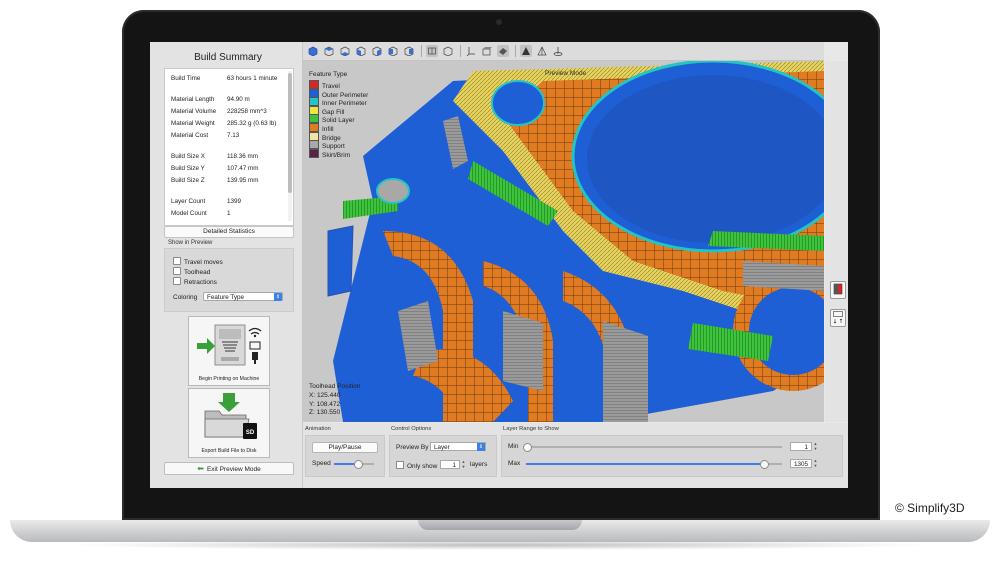 This screenshot has height=561, width=1000. Describe the element at coordinates (219, 111) in the screenshot. I see `summary-row: Material Volume 228258 mm^3` at that location.